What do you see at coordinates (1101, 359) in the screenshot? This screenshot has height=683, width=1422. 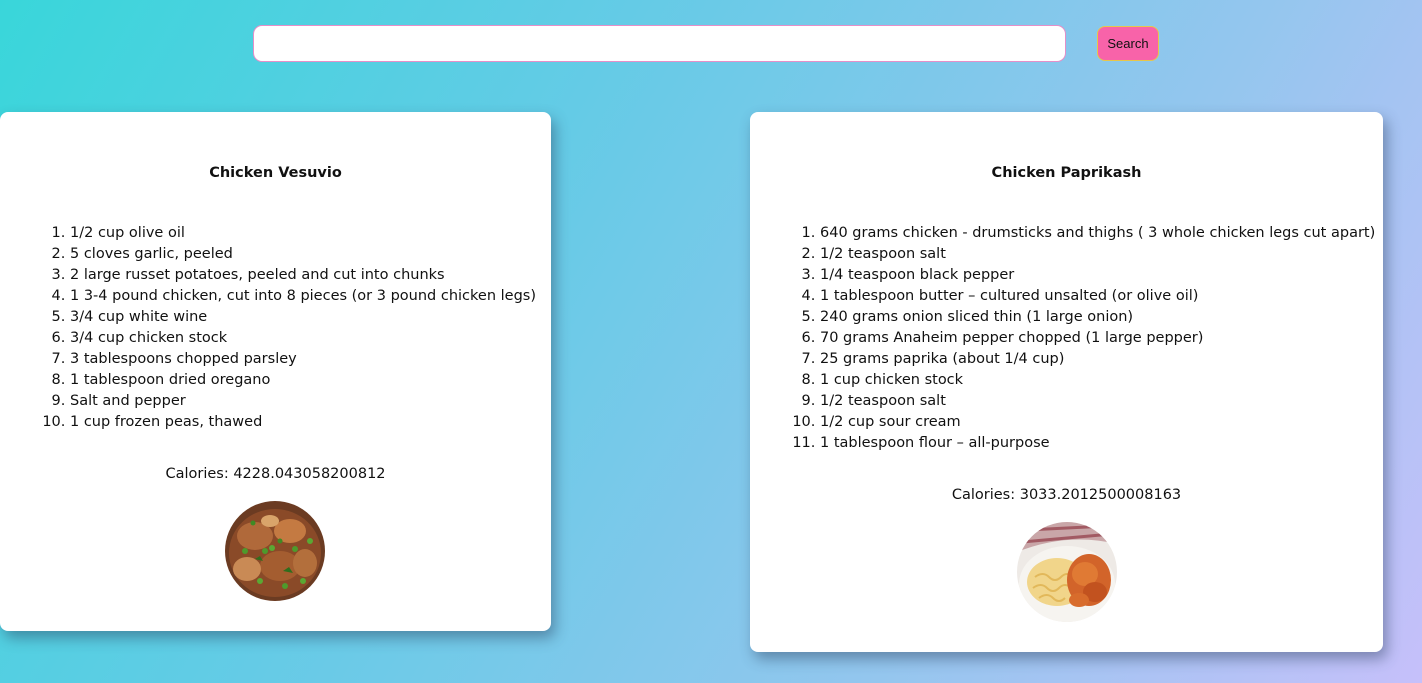 I see `ingredient-item: 25 grams paprika (about 1/4 cup)` at bounding box center [1101, 359].